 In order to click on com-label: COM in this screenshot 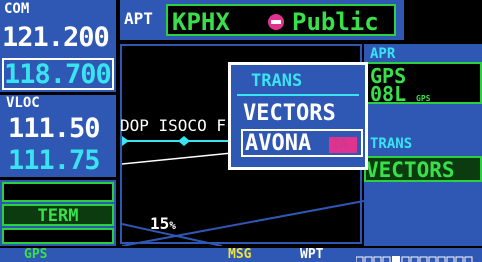, I will do `click(17, 9)`.